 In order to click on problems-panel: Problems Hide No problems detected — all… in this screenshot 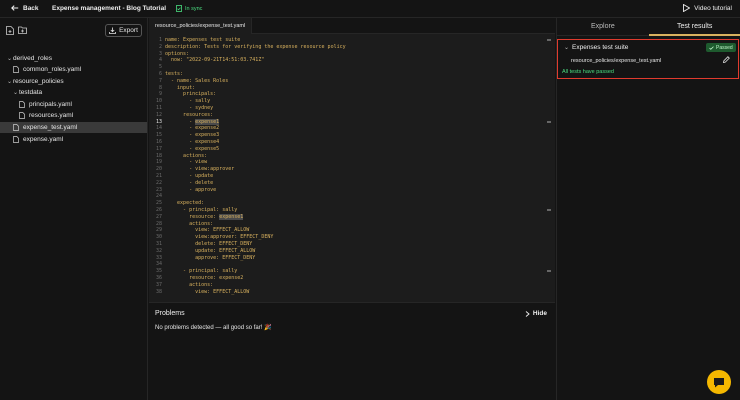, I will do `click(352, 351)`.